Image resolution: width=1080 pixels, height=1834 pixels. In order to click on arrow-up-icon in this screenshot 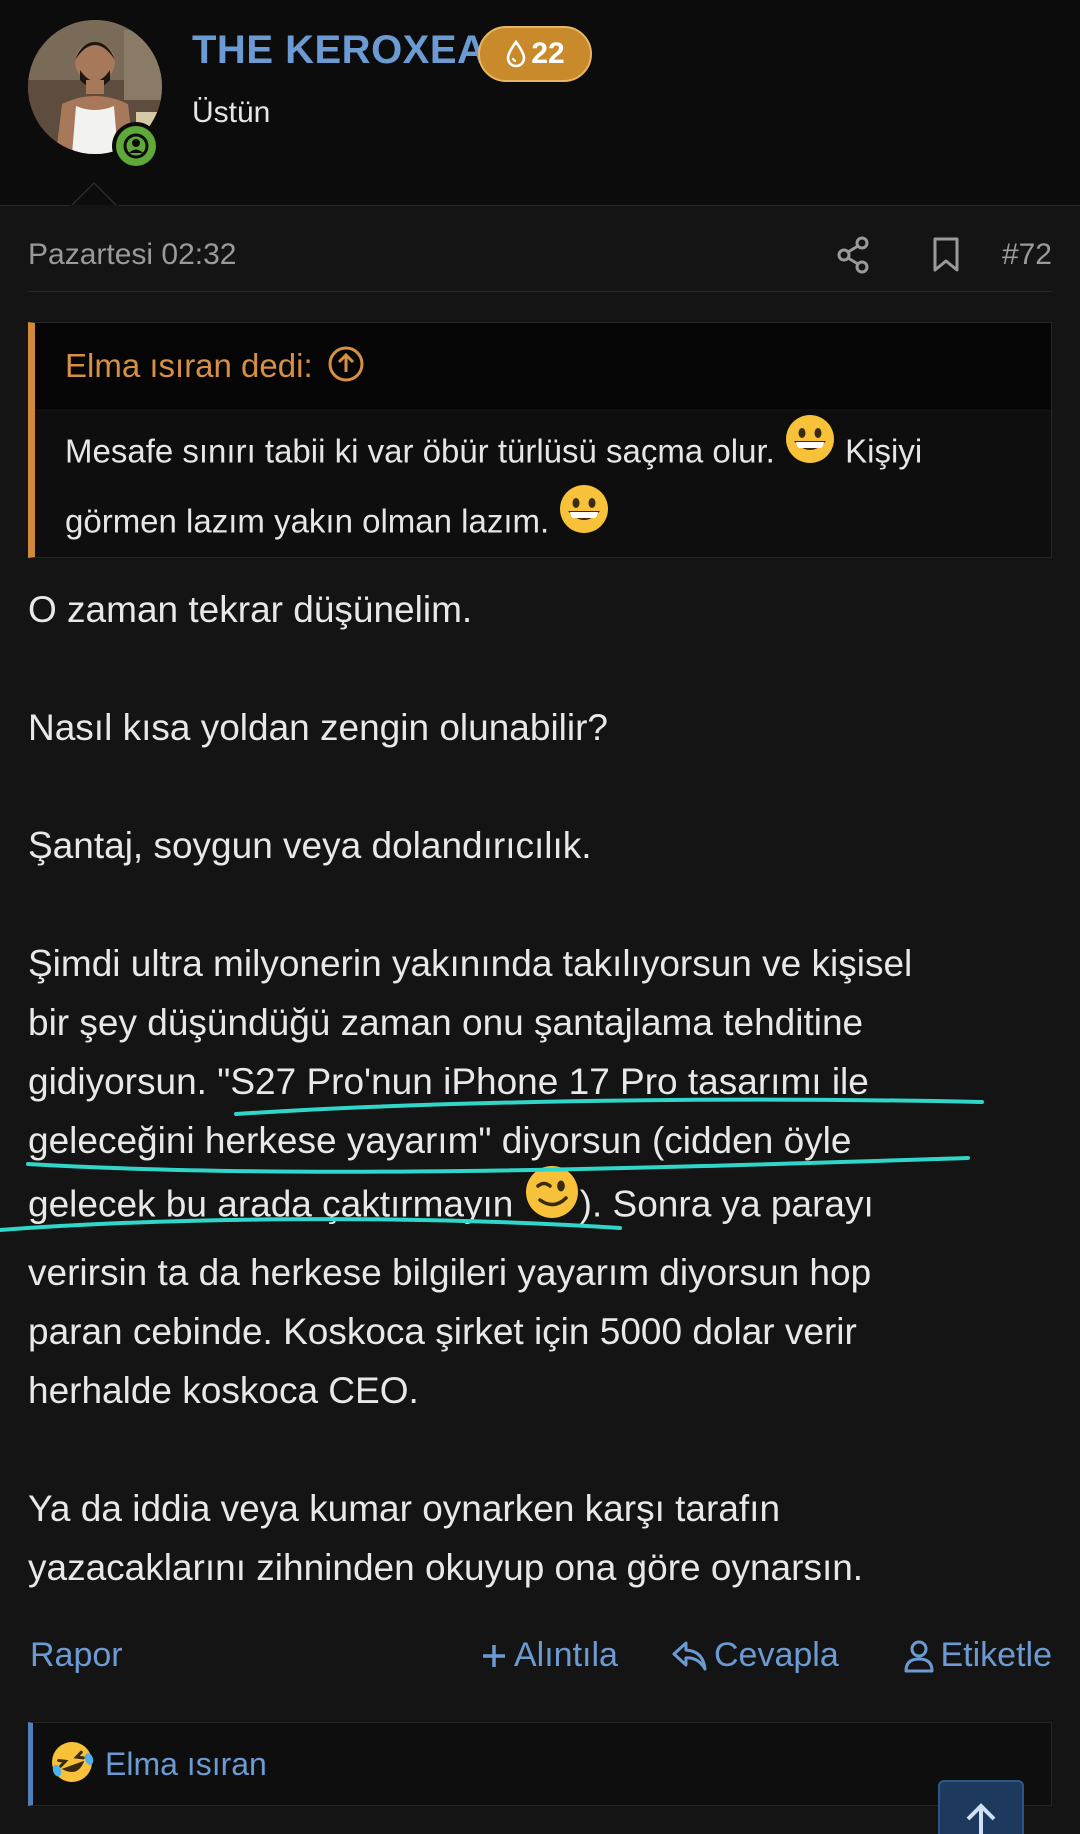, I will do `click(981, 1818)`.